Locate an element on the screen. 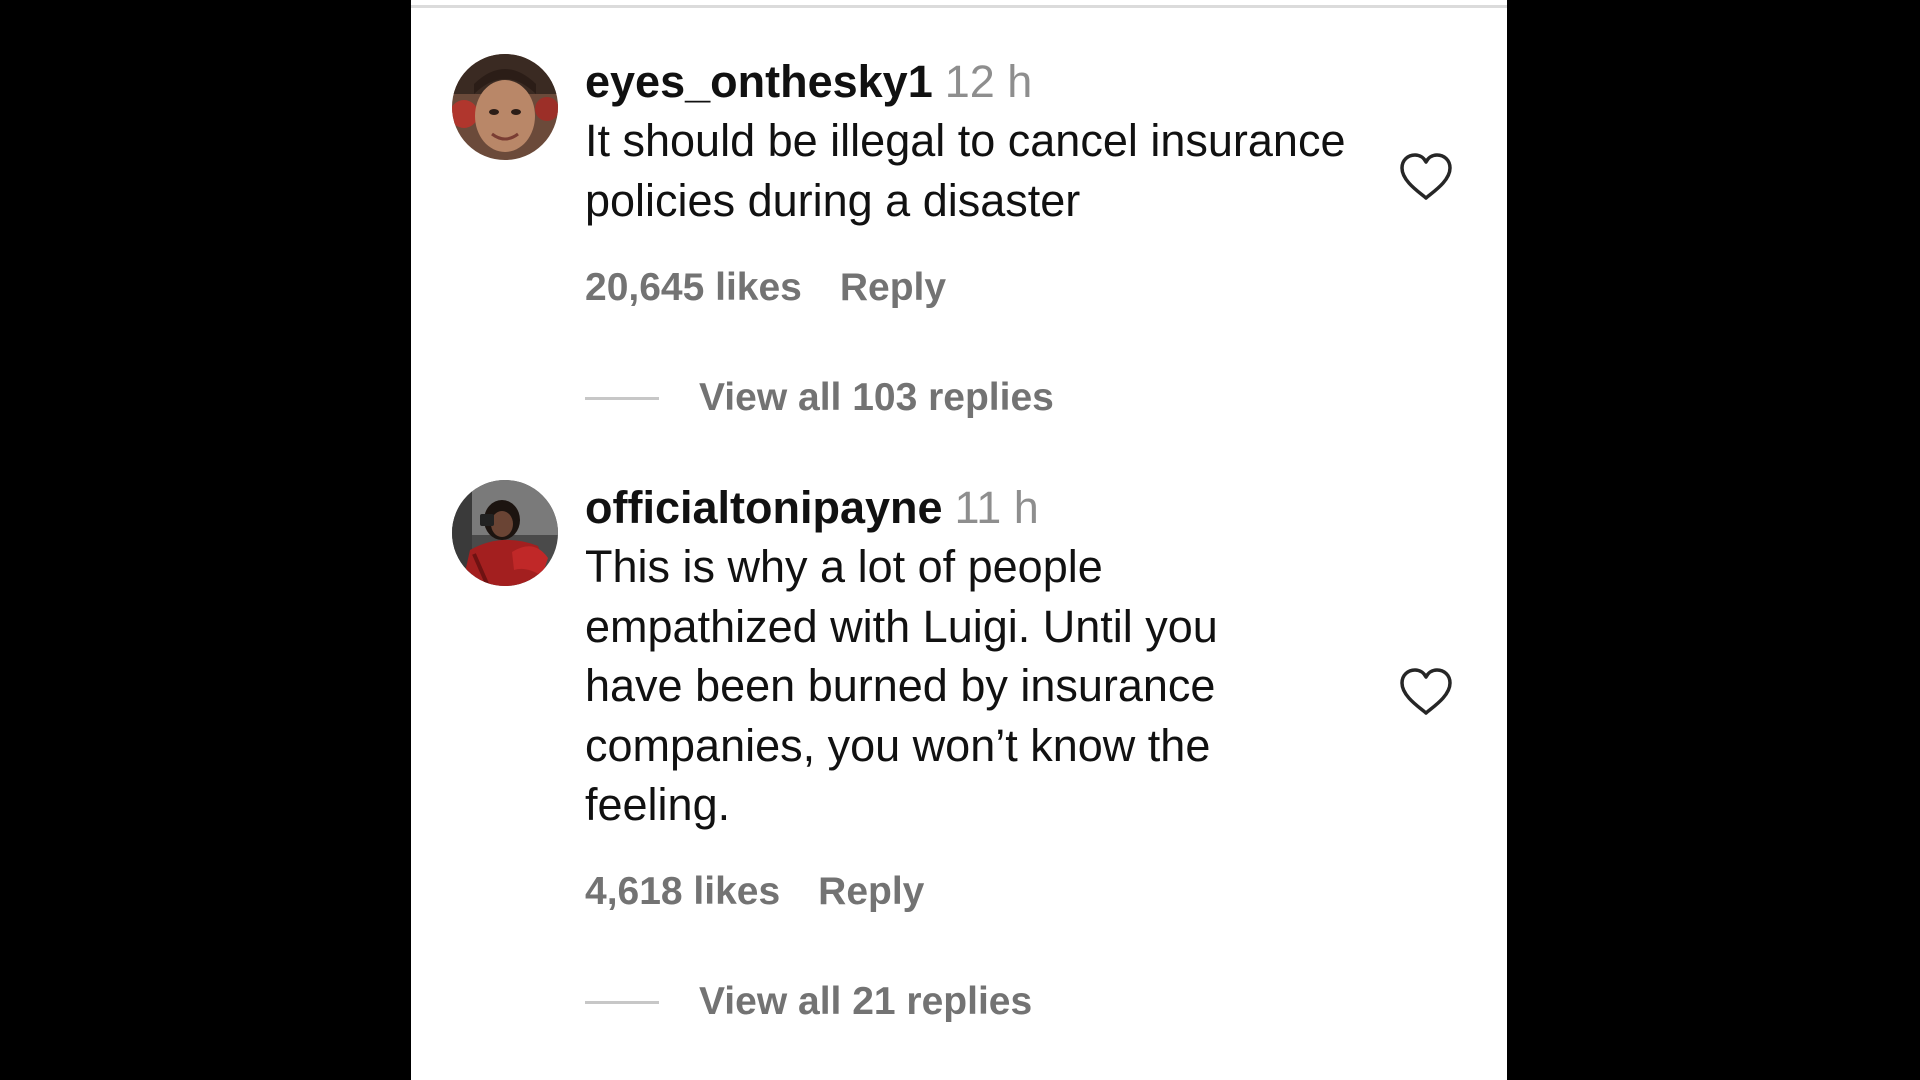  view-replies-button: View all 21 replies is located at coordinates (808, 1002).